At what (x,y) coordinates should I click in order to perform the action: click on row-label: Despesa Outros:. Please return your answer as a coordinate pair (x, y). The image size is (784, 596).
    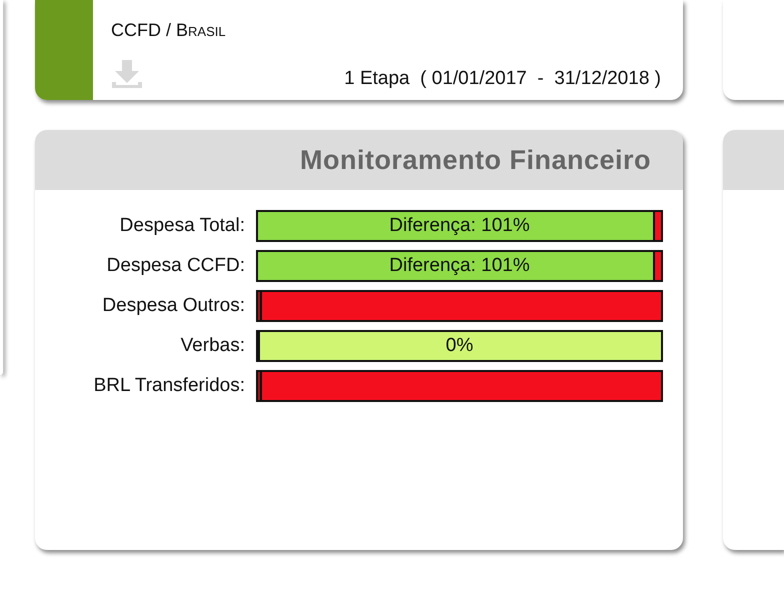
    Looking at the image, I should click on (173, 306).